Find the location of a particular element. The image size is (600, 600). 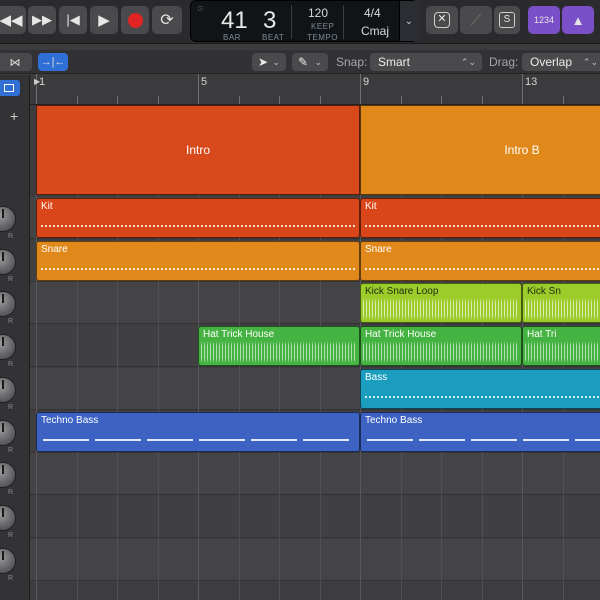

tuning-fork-icon: ⟋ is located at coordinates (476, 20).